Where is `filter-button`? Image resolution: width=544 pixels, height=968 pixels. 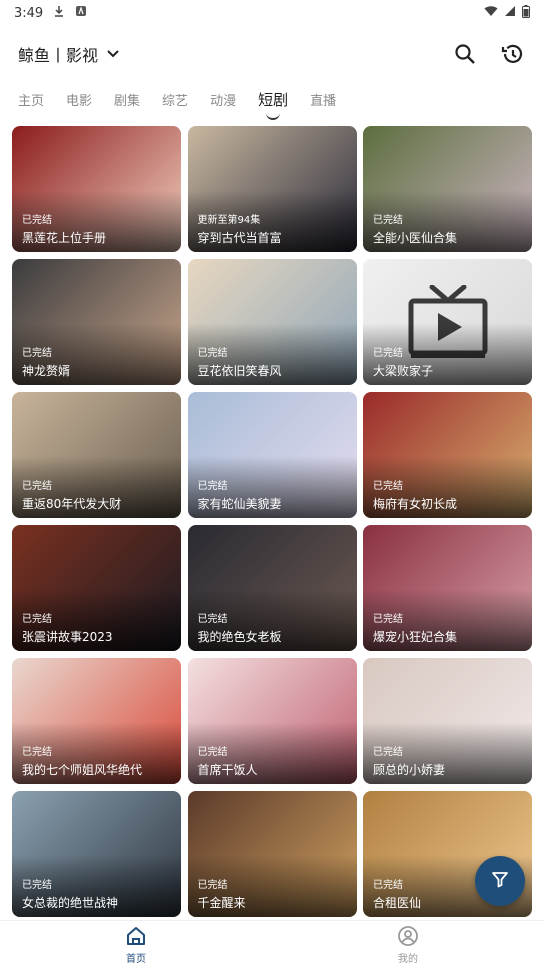
filter-button is located at coordinates (500, 881).